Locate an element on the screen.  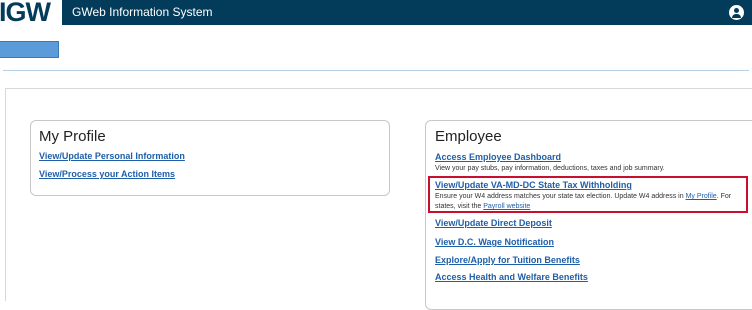
access-employee-dashboard-link: Access Employee Dashboard is located at coordinates (498, 157).